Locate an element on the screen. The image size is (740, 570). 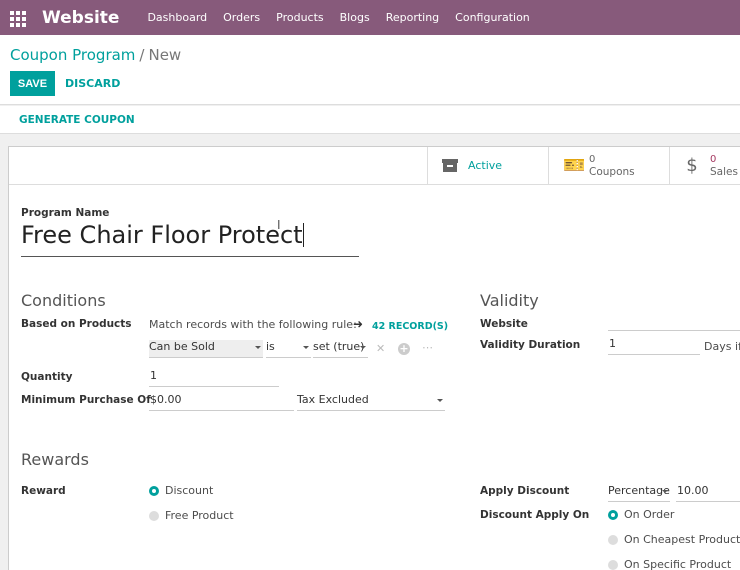
discount-percentage-input: 10.00 is located at coordinates (708, 493).